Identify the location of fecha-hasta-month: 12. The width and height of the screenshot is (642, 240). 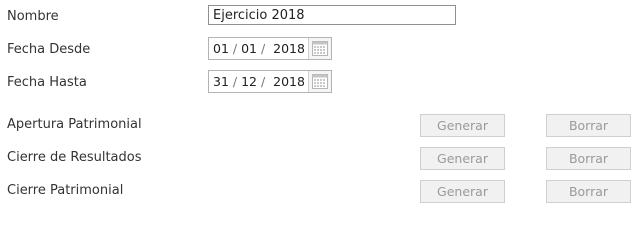
(249, 81).